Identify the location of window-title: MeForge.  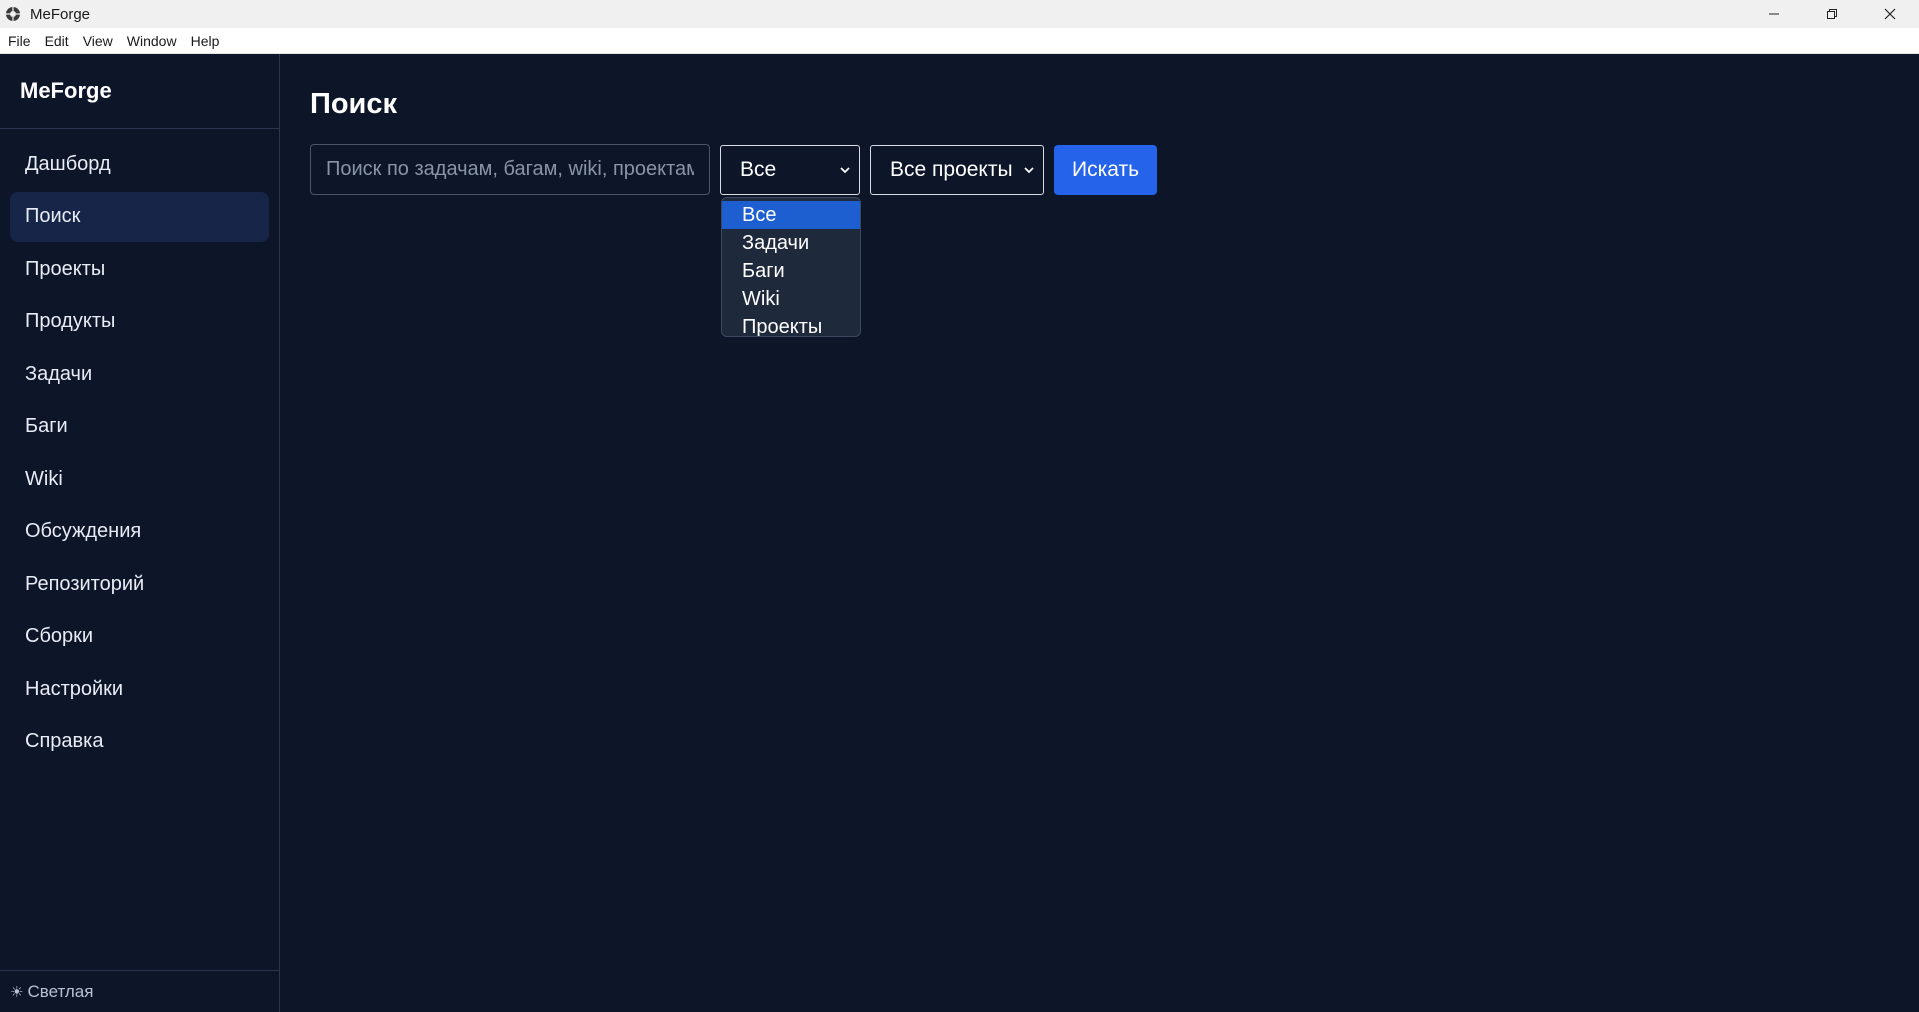
(60, 14).